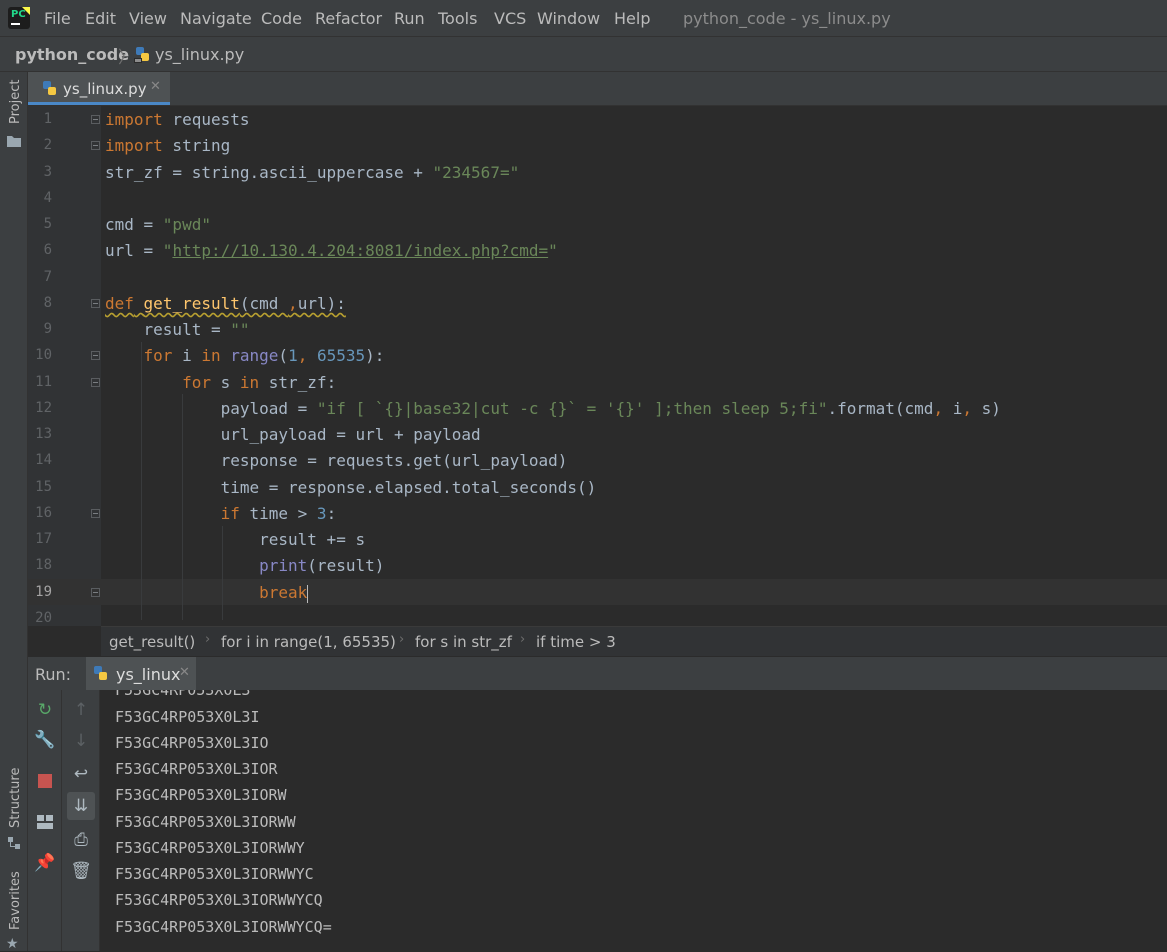  Describe the element at coordinates (81, 741) in the screenshot. I see `arrow-down-icon: ↓` at that location.